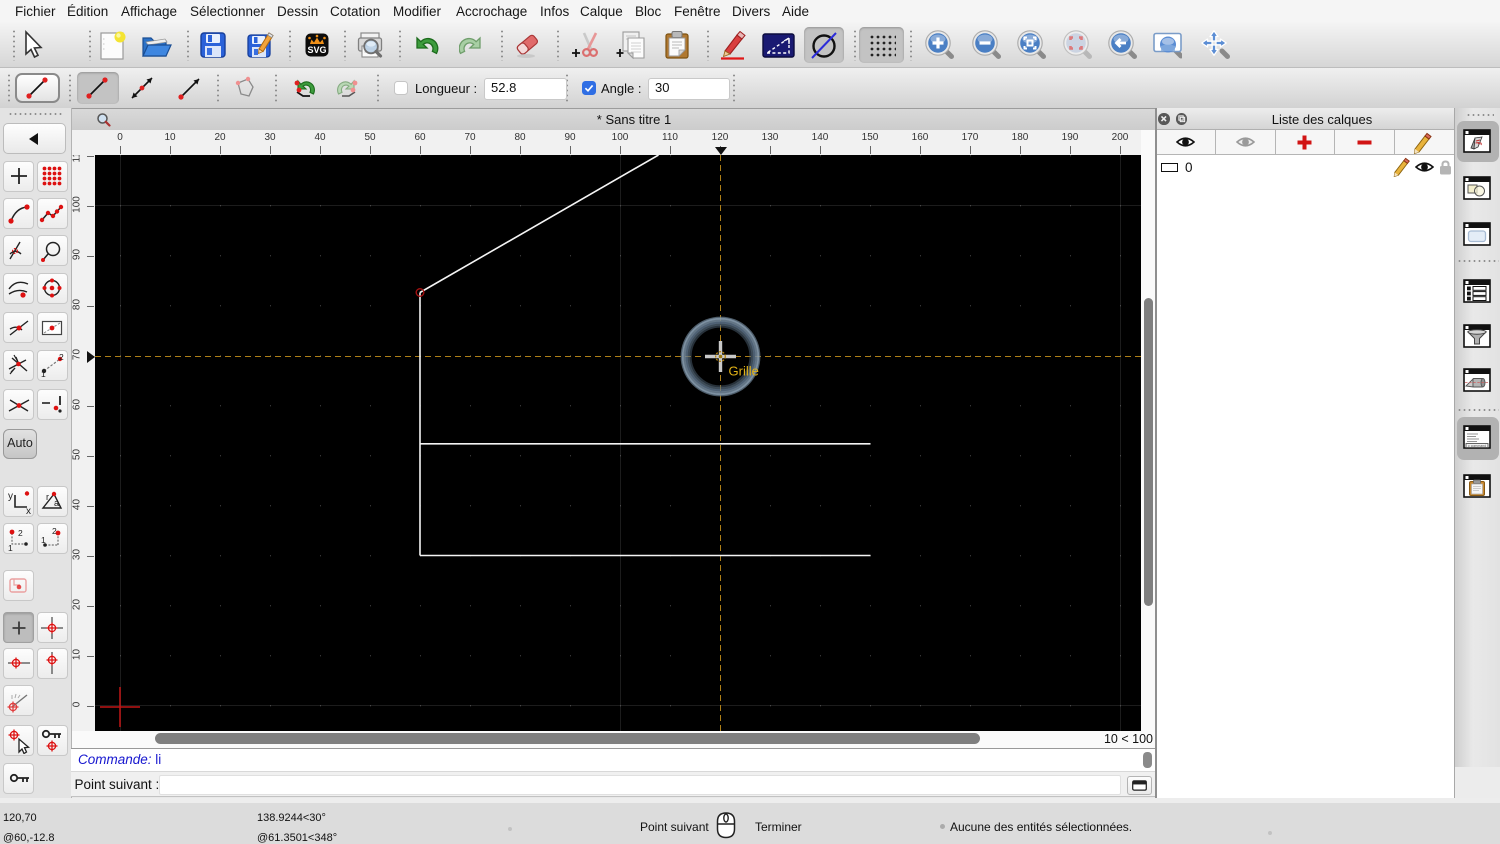 This screenshot has width=1500, height=844. Describe the element at coordinates (1477, 446) in the screenshot. I see `svg-text: c command` at that location.